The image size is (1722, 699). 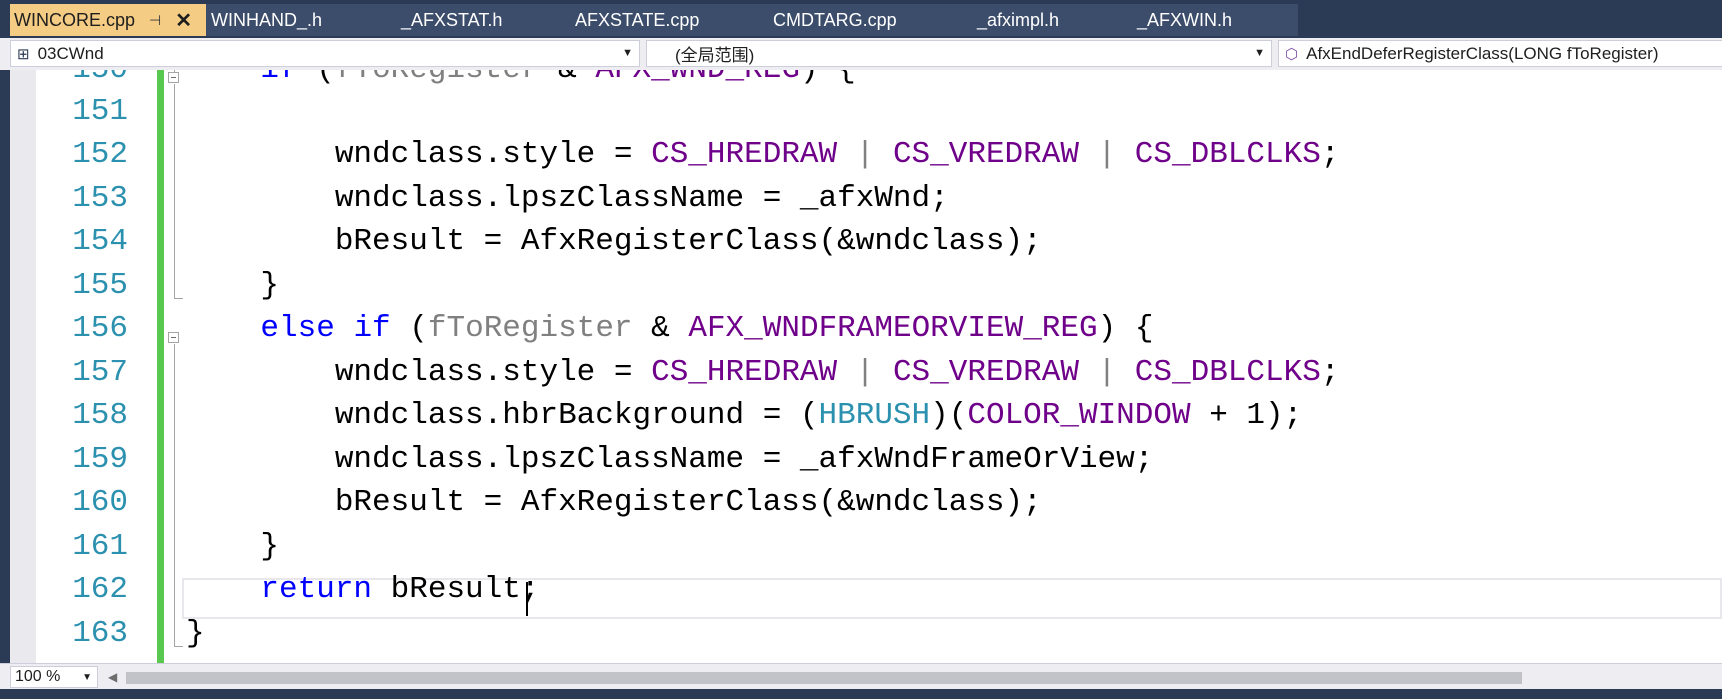 I want to click on code-text: wndclass.lpszClassName = _afxWnd;, so click(x=641, y=198).